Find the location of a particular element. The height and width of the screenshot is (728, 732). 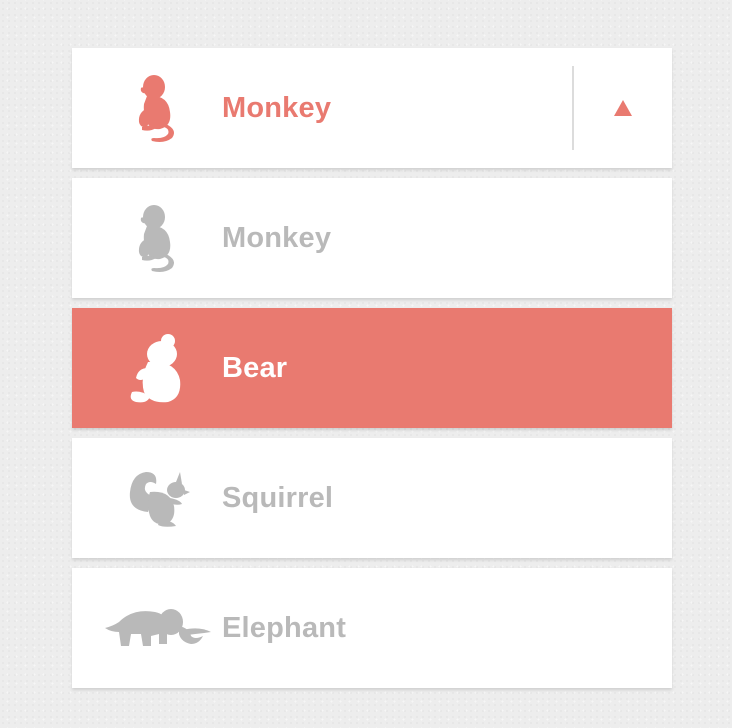

option-label: Squirrel is located at coordinates (278, 498).